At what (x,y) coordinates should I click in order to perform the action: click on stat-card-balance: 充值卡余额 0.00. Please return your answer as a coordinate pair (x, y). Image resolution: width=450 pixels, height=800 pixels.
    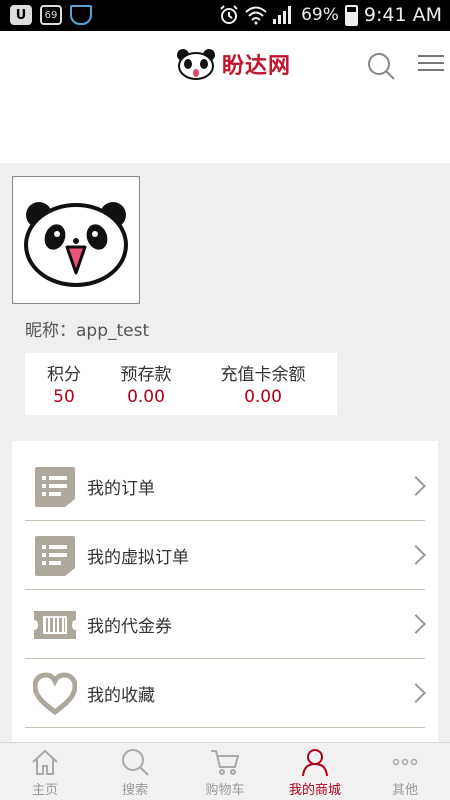
    Looking at the image, I should click on (263, 384).